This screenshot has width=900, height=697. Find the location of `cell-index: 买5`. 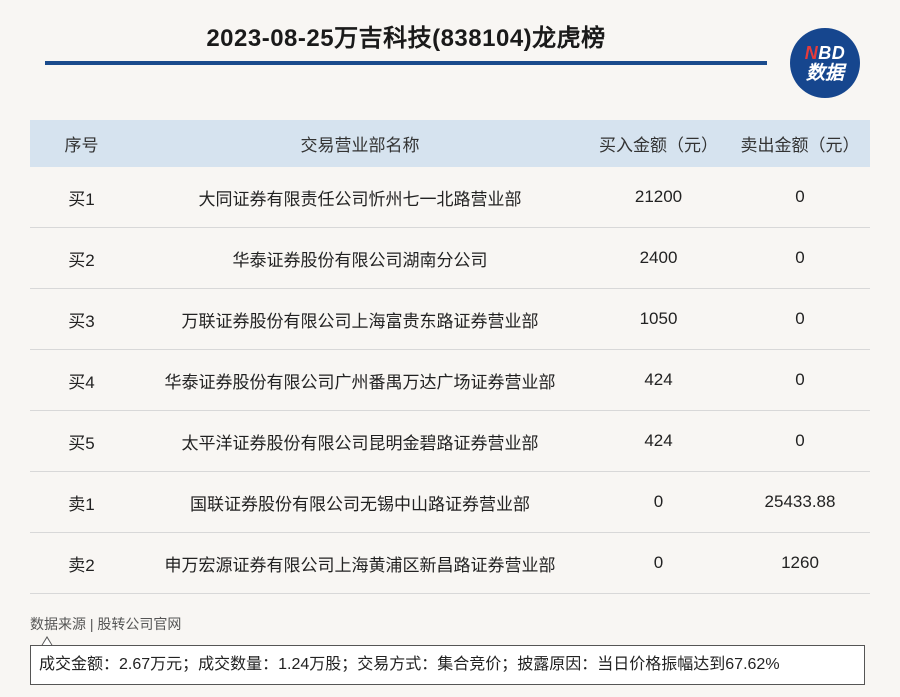

cell-index: 买5 is located at coordinates (81, 441).